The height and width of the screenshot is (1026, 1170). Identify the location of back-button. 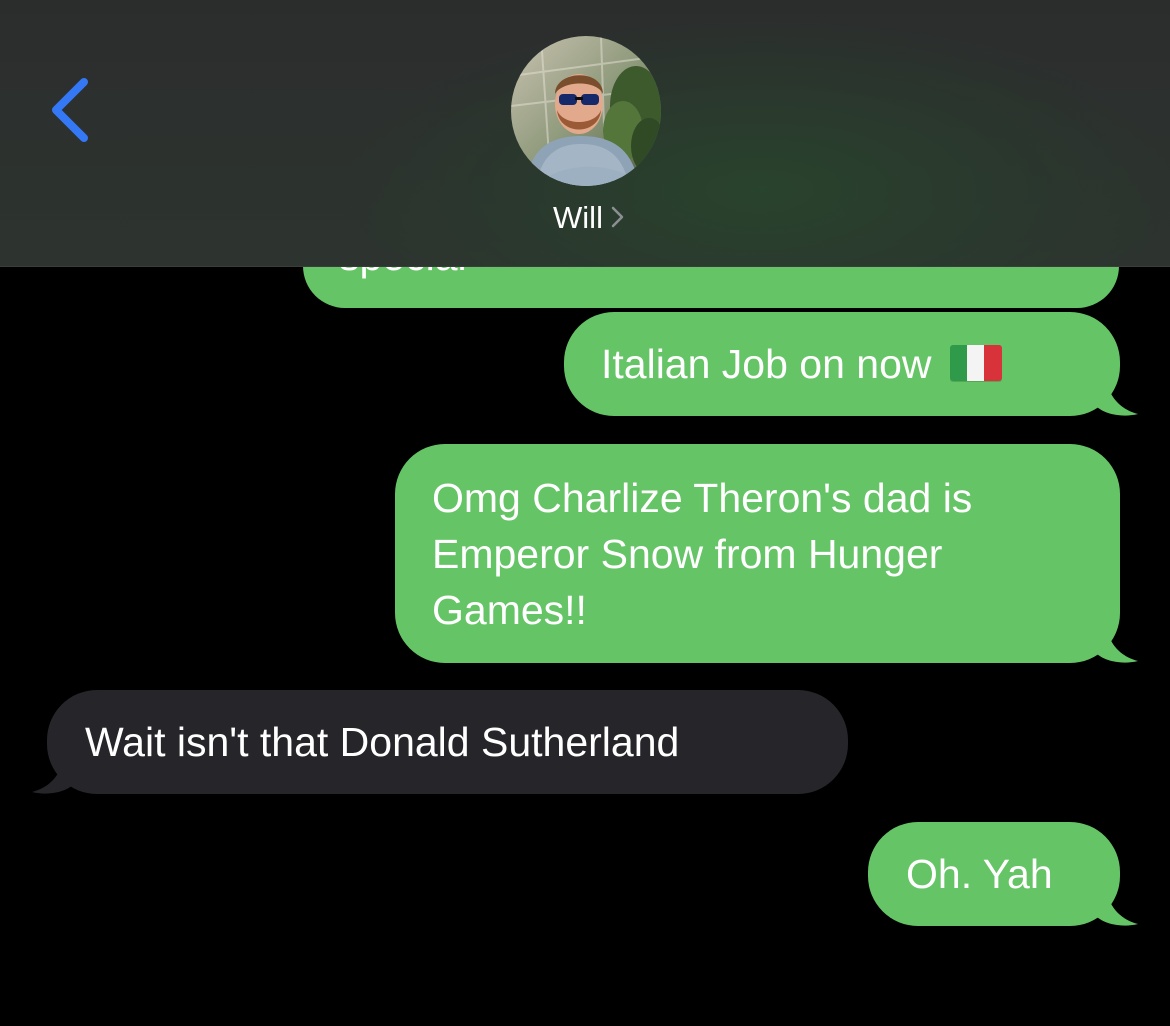
(70, 110).